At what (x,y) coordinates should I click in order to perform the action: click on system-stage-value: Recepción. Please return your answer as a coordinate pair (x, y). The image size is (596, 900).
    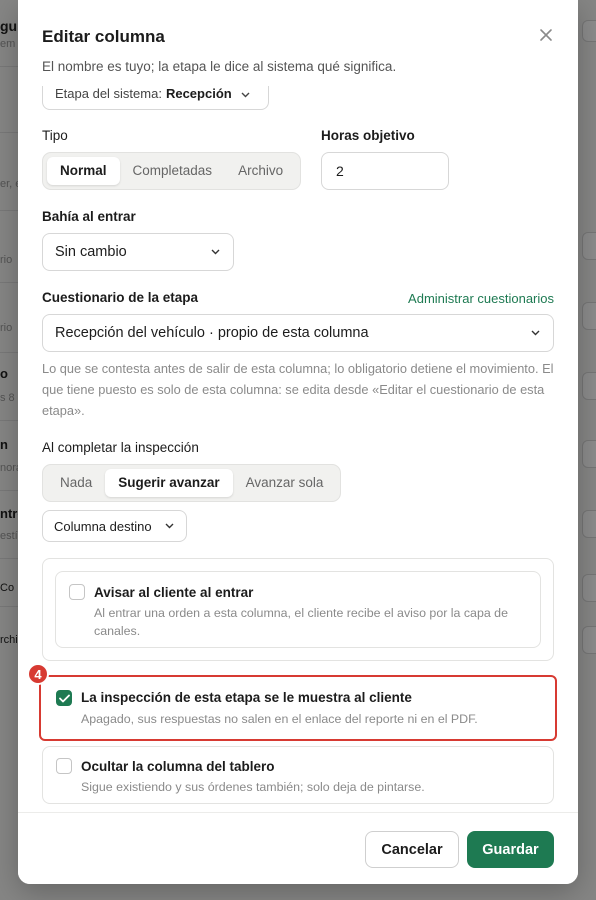
    Looking at the image, I should click on (198, 93).